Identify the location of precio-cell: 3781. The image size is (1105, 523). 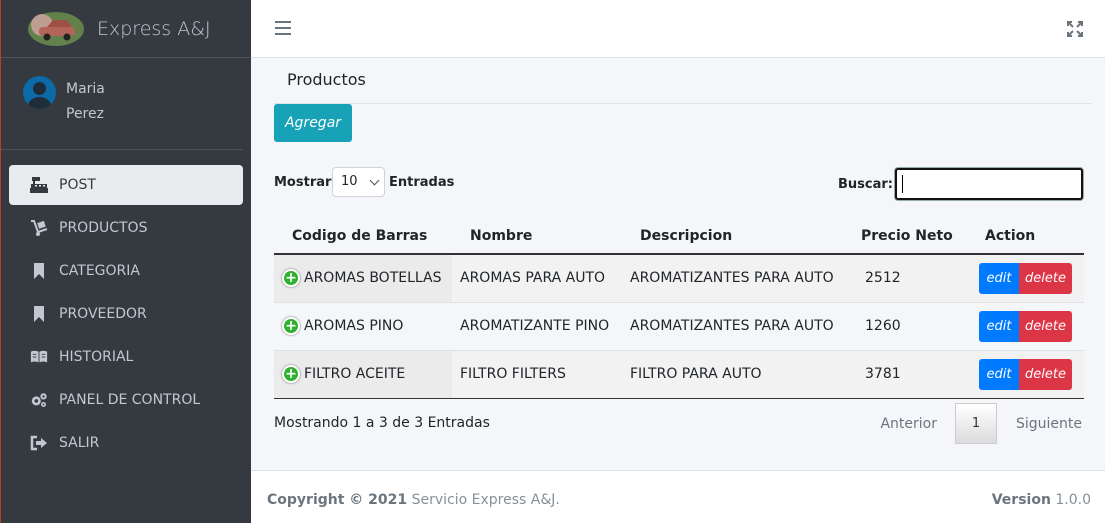
(907, 374).